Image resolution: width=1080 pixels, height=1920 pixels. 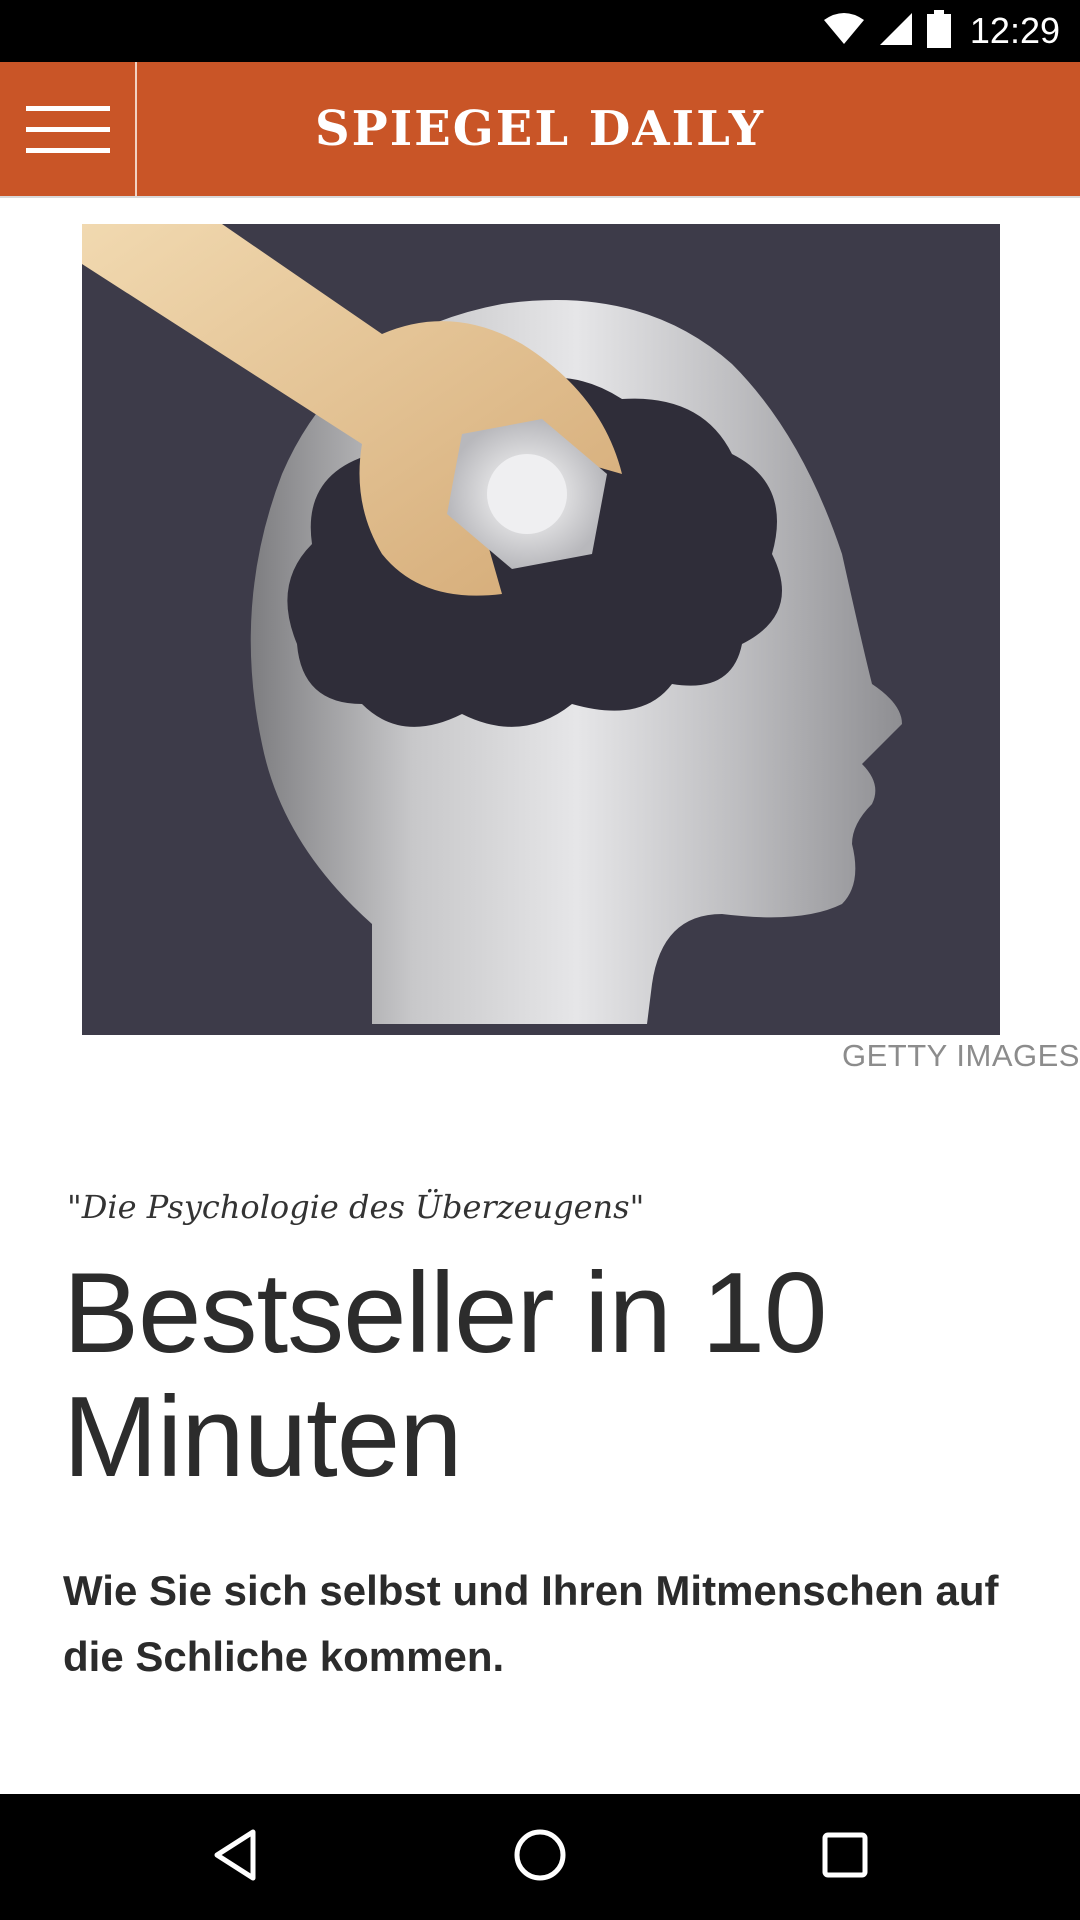 I want to click on recents-icon, so click(x=845, y=1857).